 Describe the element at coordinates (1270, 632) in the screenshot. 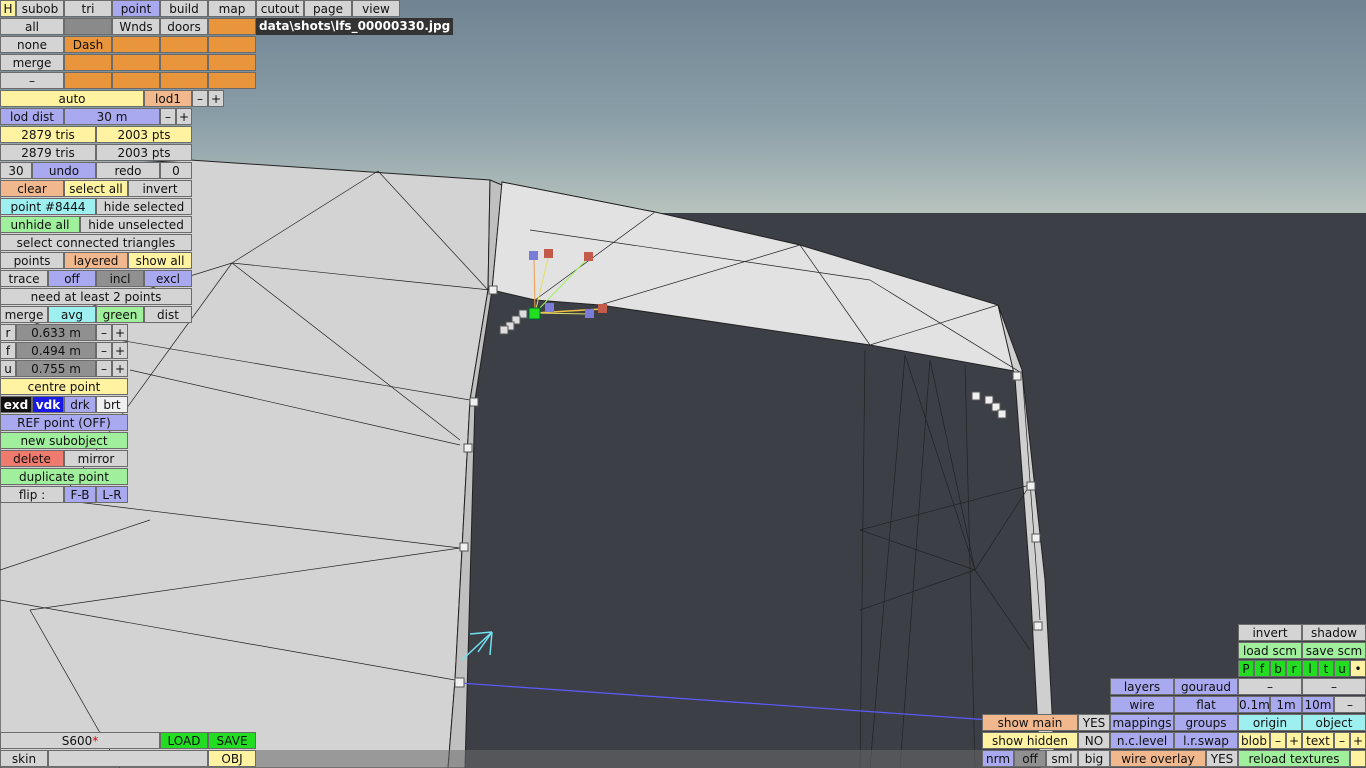

I see `invert-view-button: invert` at that location.